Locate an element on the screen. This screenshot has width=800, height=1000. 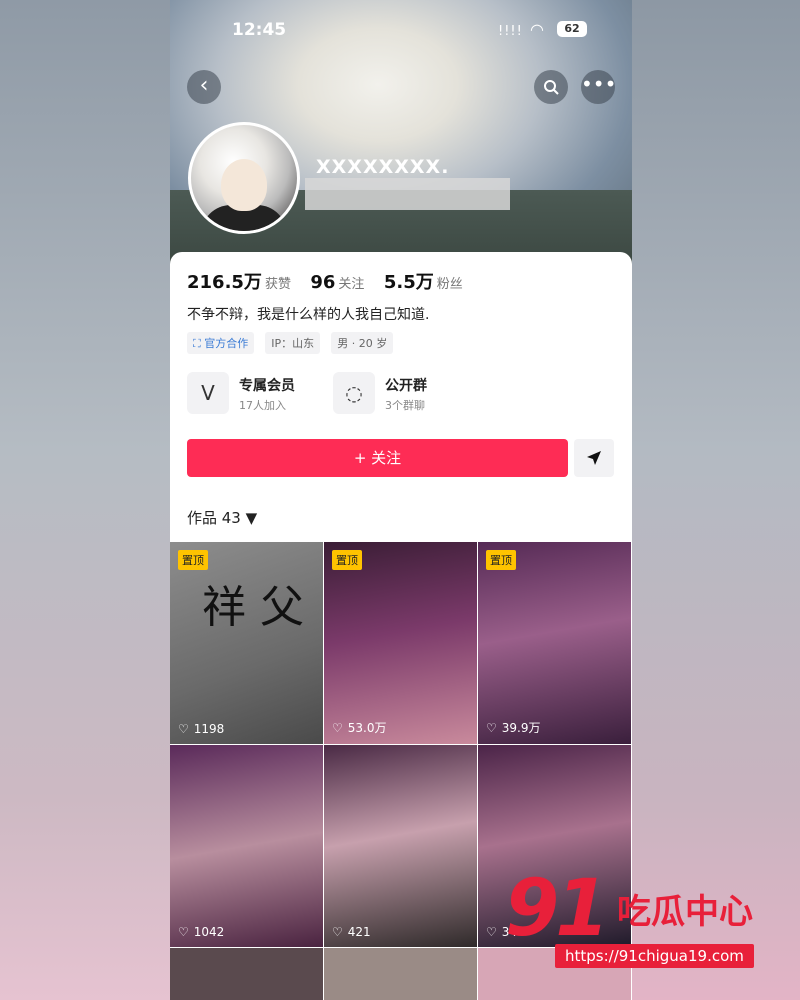
video-likes-count: 1042 is located at coordinates (209, 932).